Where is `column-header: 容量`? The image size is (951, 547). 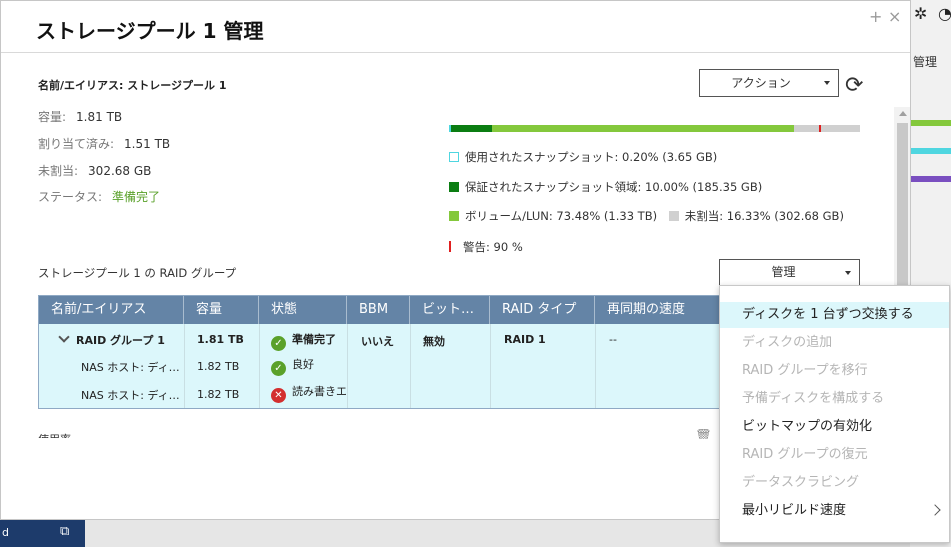 column-header: 容量 is located at coordinates (221, 310).